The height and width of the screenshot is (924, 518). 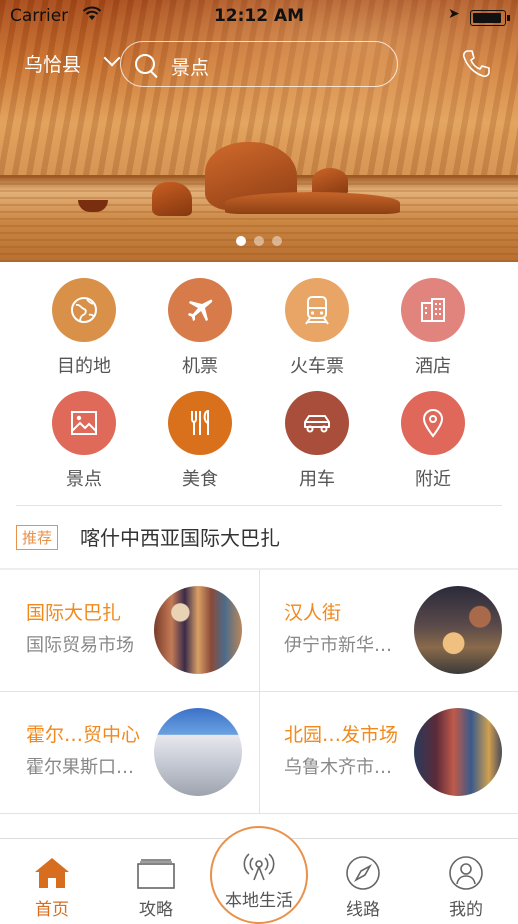 What do you see at coordinates (259, 64) in the screenshot?
I see `search-input: 景点` at bounding box center [259, 64].